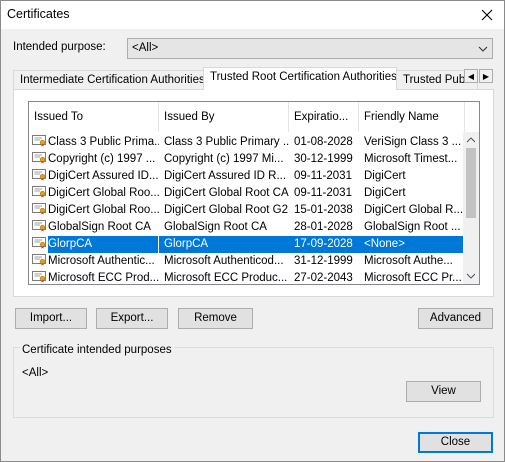 Image resolution: width=505 pixels, height=462 pixels. I want to click on column-issued-to: Issued To, so click(94, 117).